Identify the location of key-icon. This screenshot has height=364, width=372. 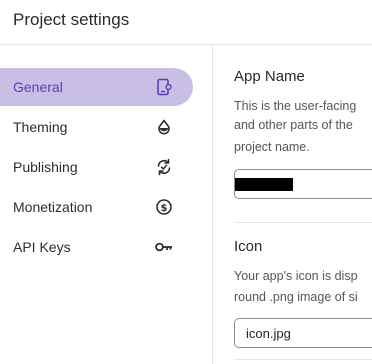
(164, 247).